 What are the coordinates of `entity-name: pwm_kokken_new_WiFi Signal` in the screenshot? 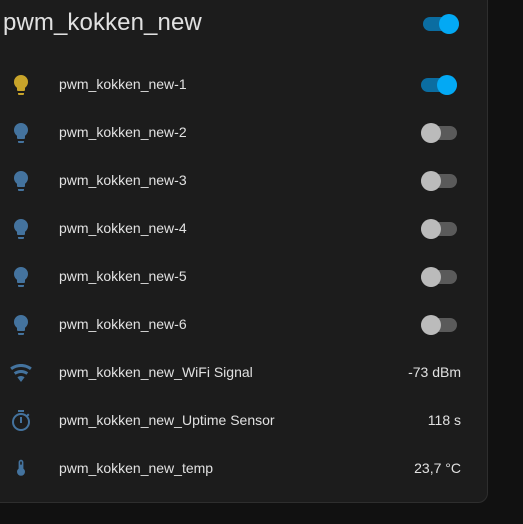 It's located at (156, 372).